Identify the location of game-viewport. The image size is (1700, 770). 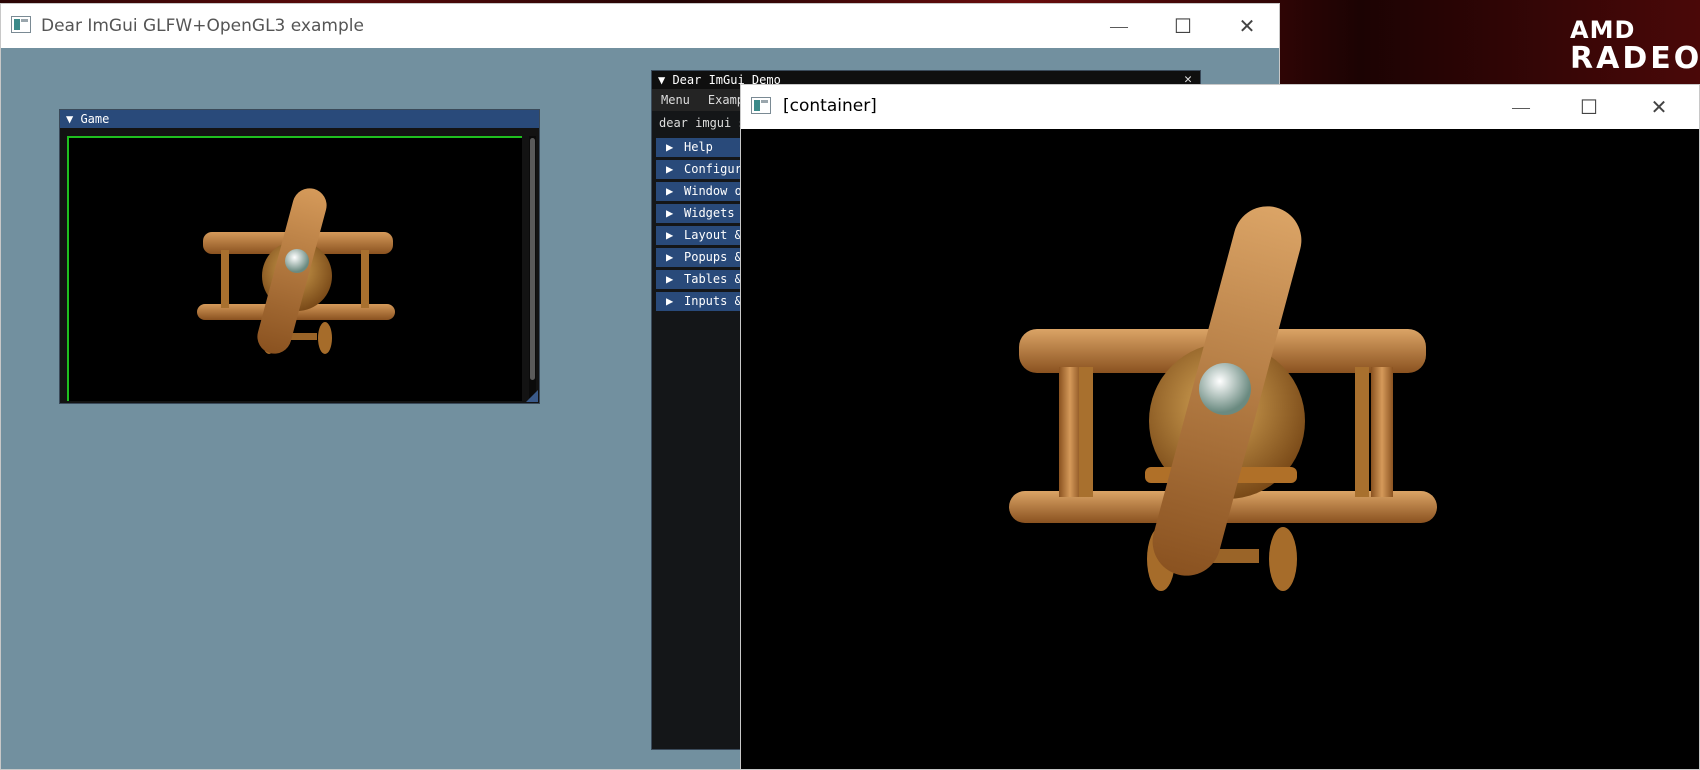
(294, 268).